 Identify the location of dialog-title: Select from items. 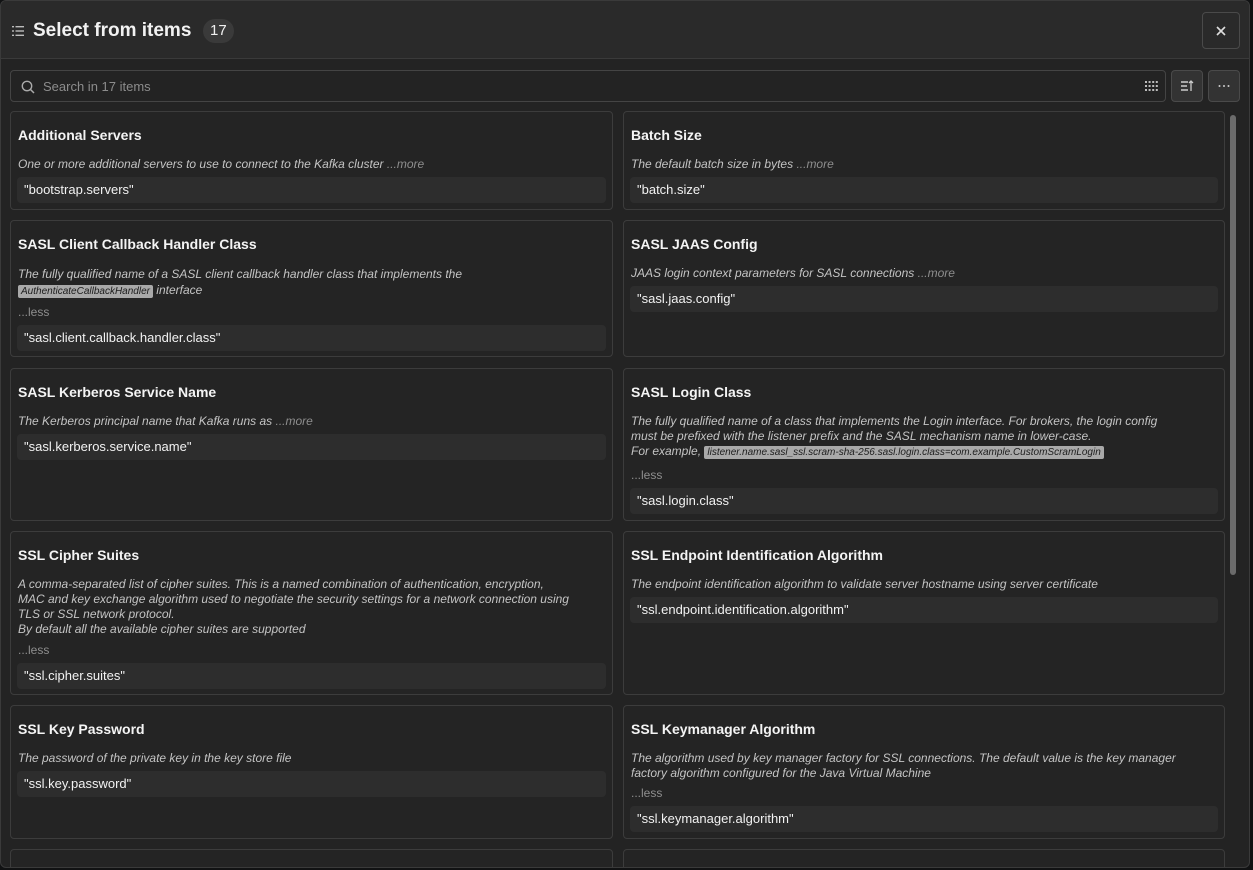
(112, 30).